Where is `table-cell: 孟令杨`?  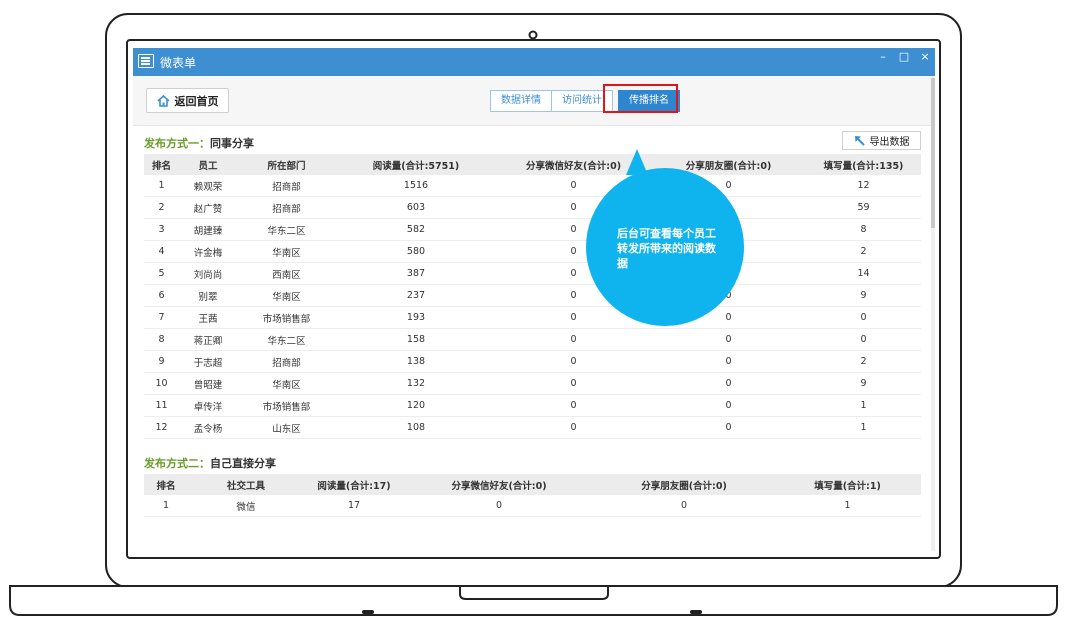 table-cell: 孟令杨 is located at coordinates (208, 427).